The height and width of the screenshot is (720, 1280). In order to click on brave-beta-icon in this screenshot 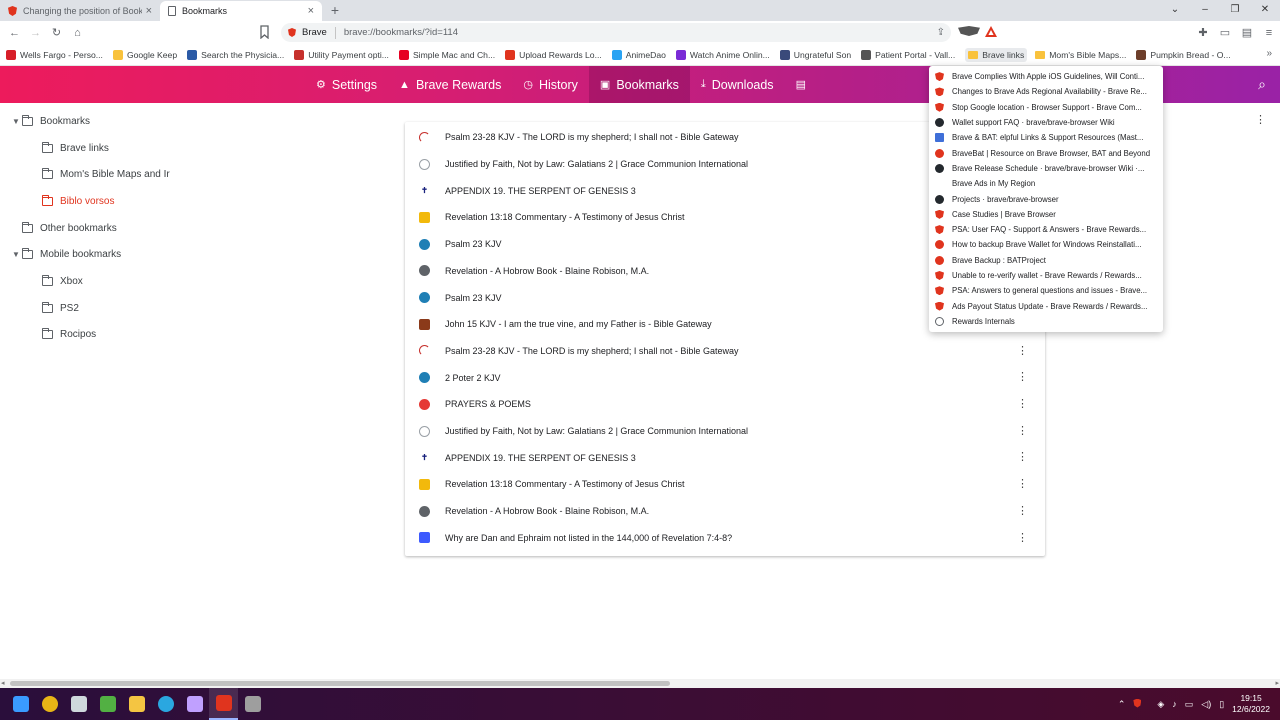, I will do `click(194, 704)`.